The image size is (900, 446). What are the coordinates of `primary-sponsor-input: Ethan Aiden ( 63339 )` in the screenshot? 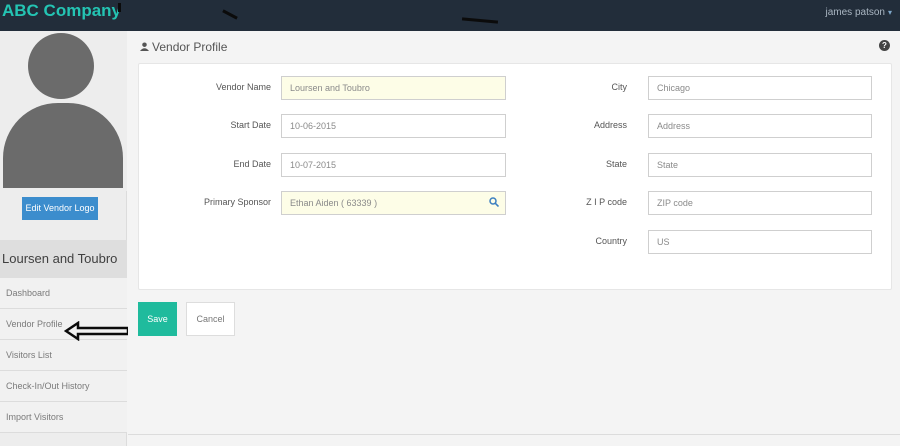 It's located at (393, 203).